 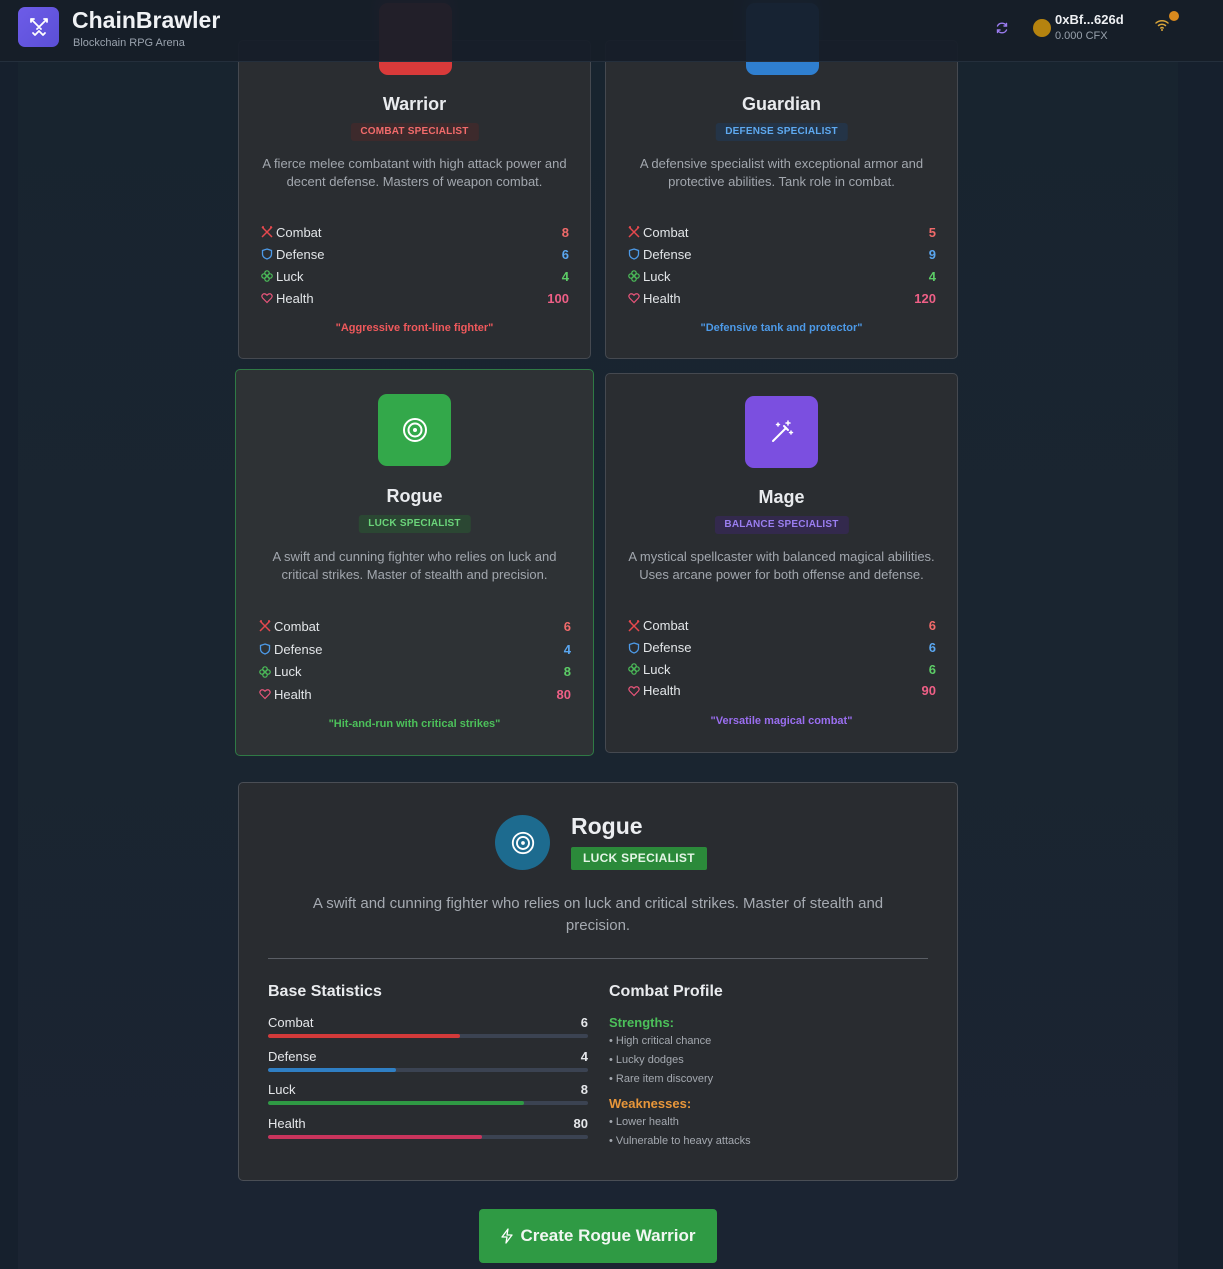 What do you see at coordinates (291, 1022) in the screenshot?
I see `stat-bar-label: Combat` at bounding box center [291, 1022].